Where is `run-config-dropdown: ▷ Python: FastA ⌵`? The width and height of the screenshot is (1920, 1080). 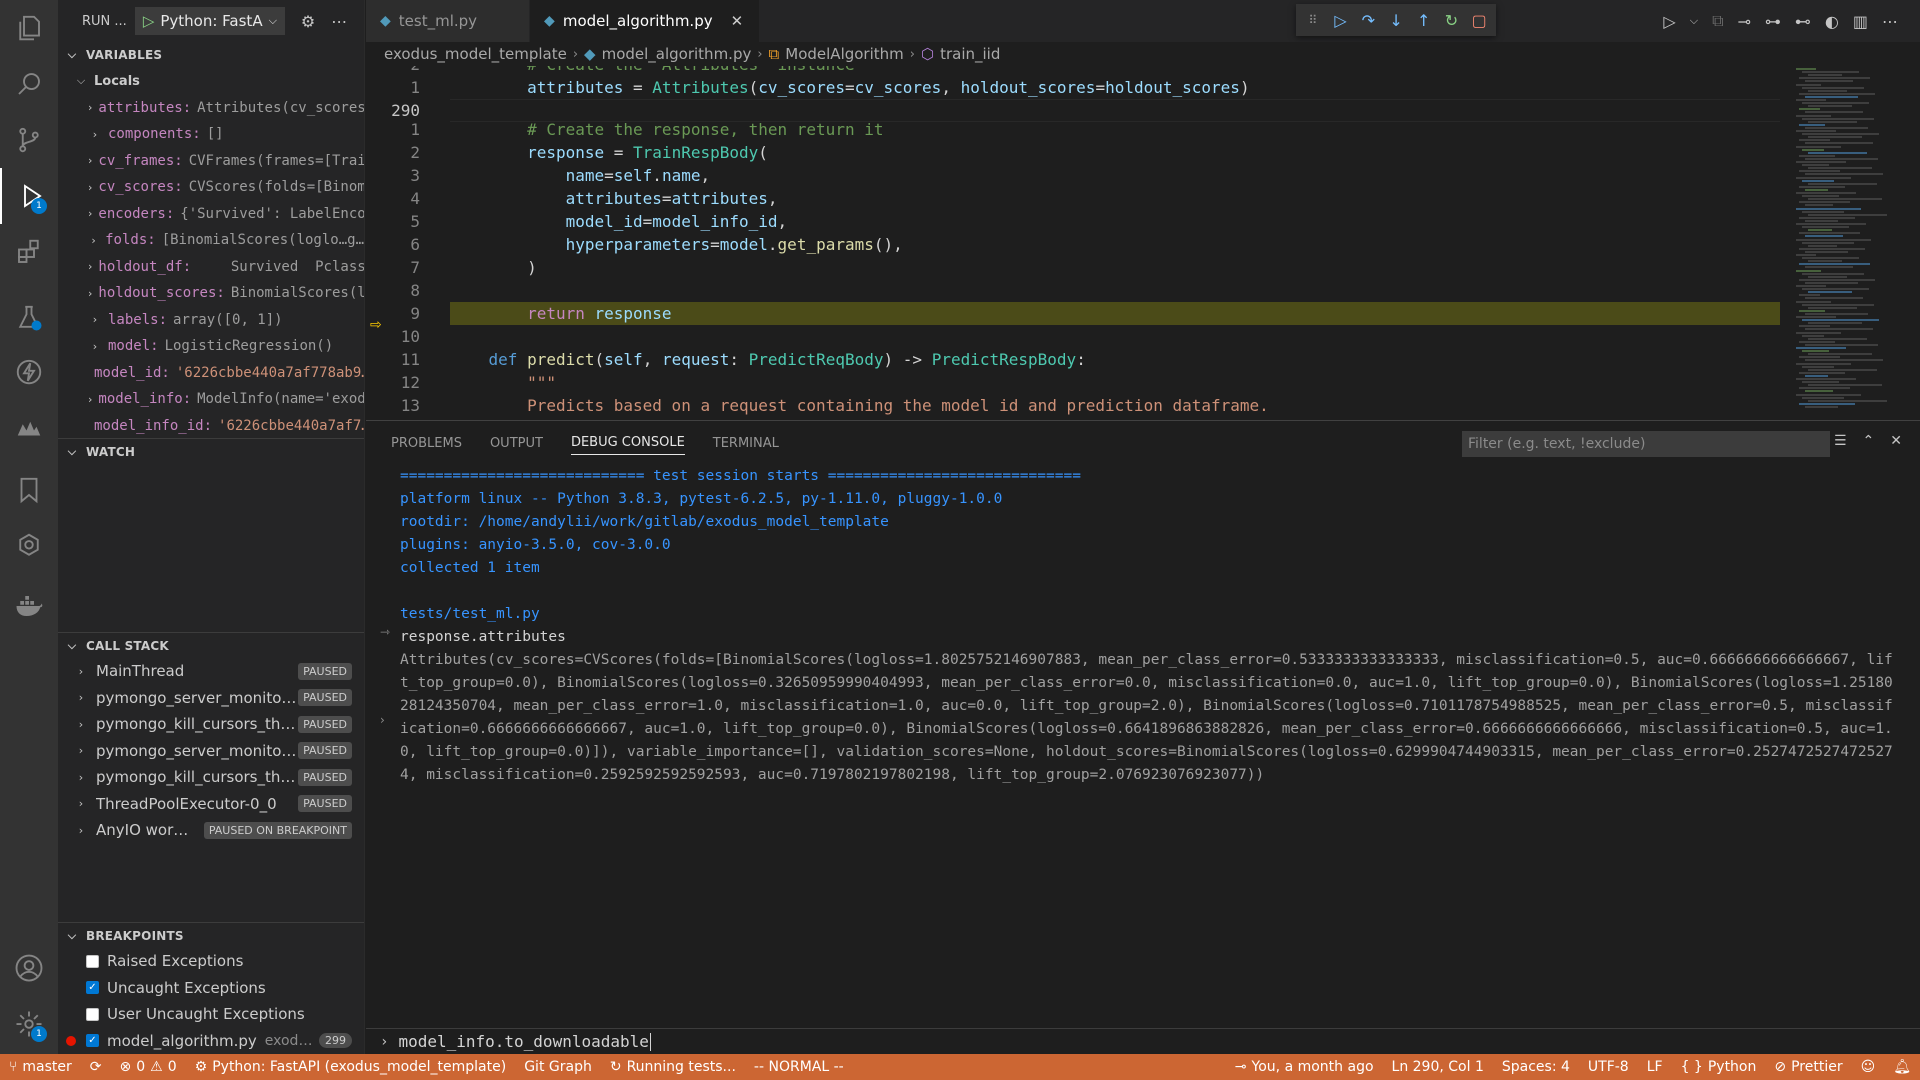 run-config-dropdown: ▷ Python: FastA ⌵ is located at coordinates (209, 21).